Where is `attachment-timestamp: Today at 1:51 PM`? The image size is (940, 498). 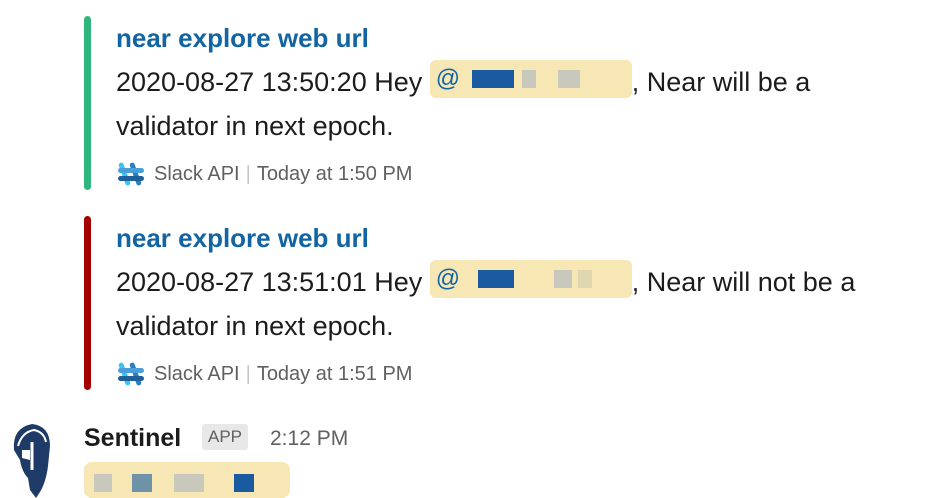
attachment-timestamp: Today at 1:51 PM is located at coordinates (335, 374).